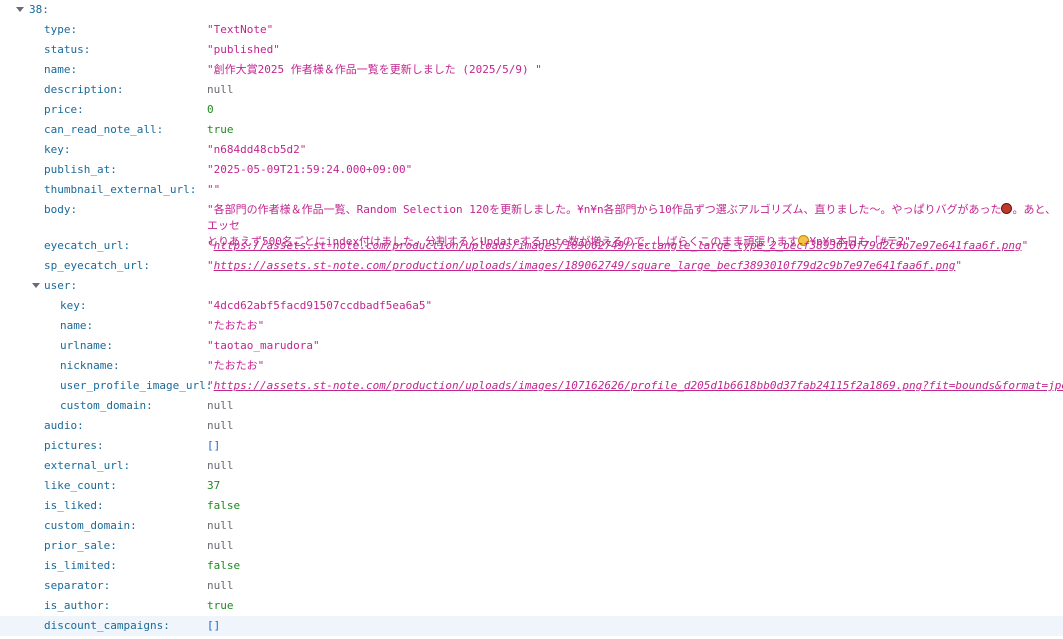  I want to click on json-key: type:, so click(61, 29).